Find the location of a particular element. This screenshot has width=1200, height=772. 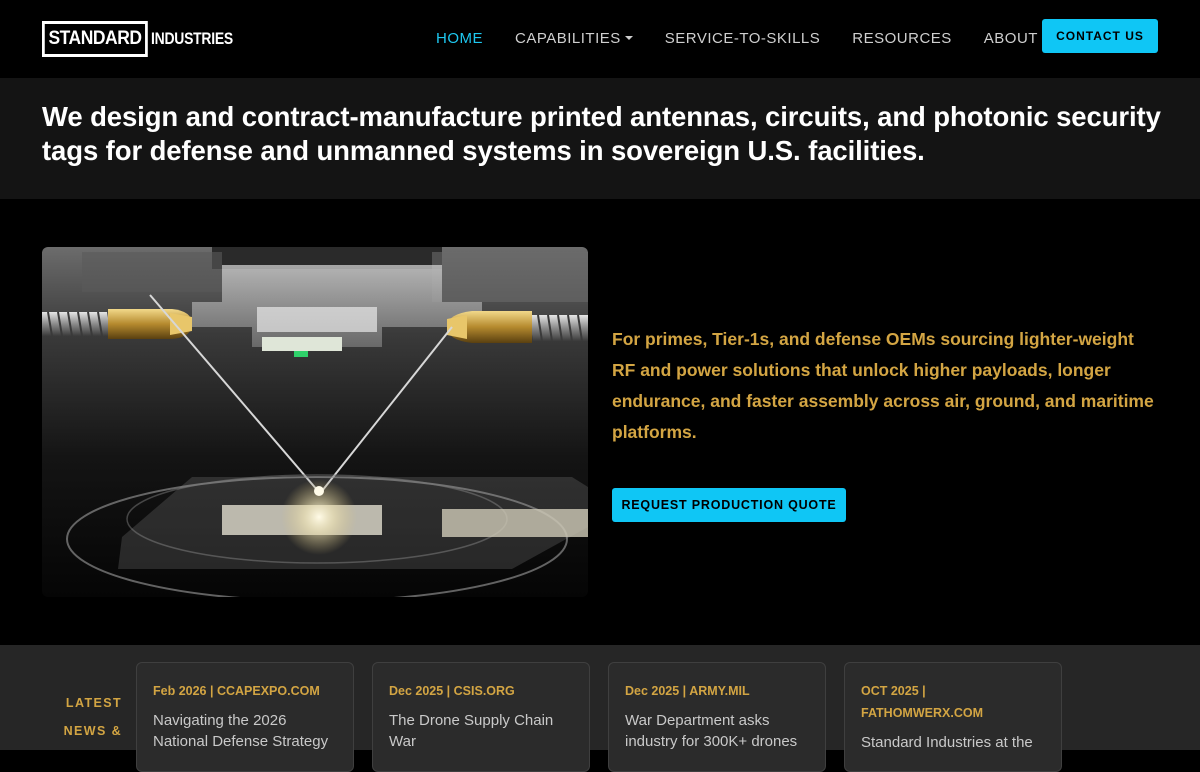

nav-about: ABOUT is located at coordinates (1011, 38).